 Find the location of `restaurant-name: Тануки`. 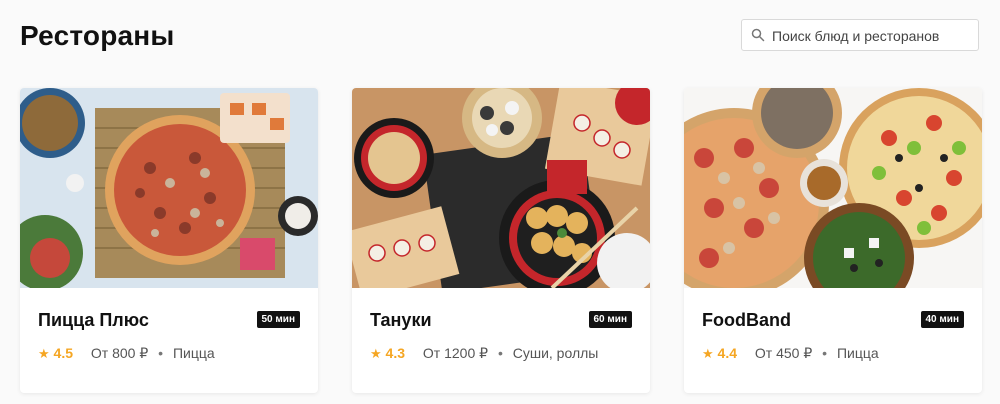

restaurant-name: Тануки is located at coordinates (401, 320).